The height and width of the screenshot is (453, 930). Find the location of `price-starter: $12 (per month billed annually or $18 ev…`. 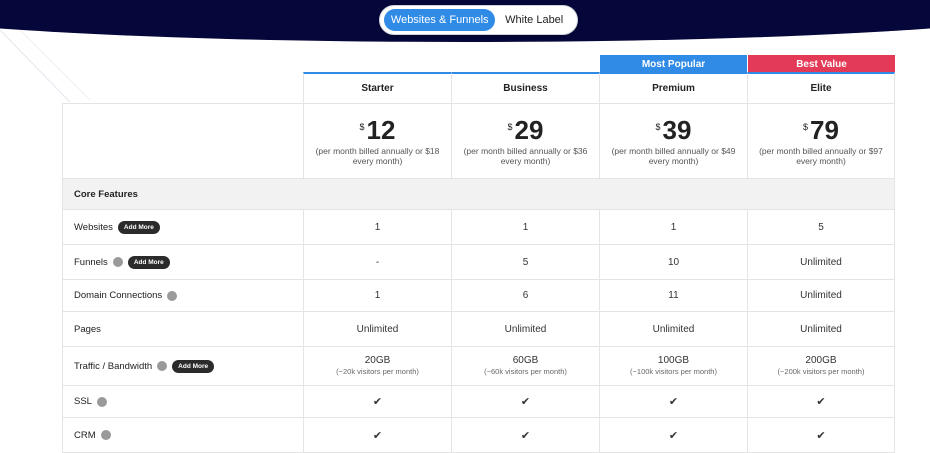

price-starter: $12 (per month billed annually or $18 ev… is located at coordinates (377, 141).